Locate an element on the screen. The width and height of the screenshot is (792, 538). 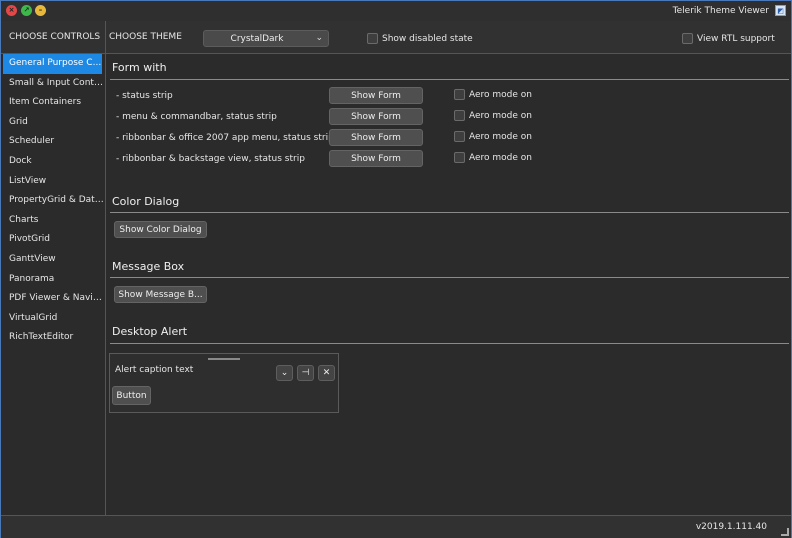
alert-caption: Alert caption text is located at coordinates (154, 370).